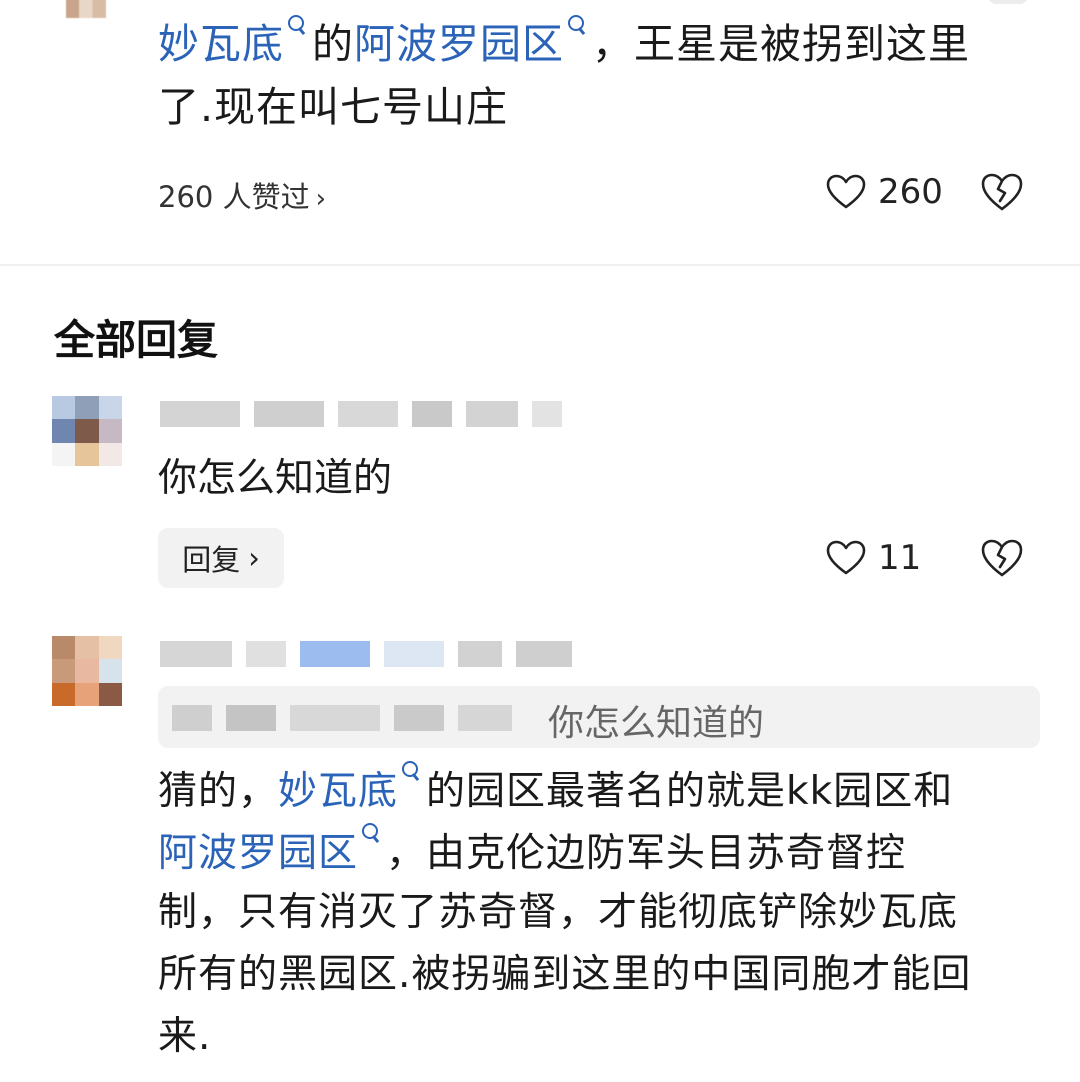  What do you see at coordinates (275, 478) in the screenshot?
I see `reply-text: 你怎么知道的` at bounding box center [275, 478].